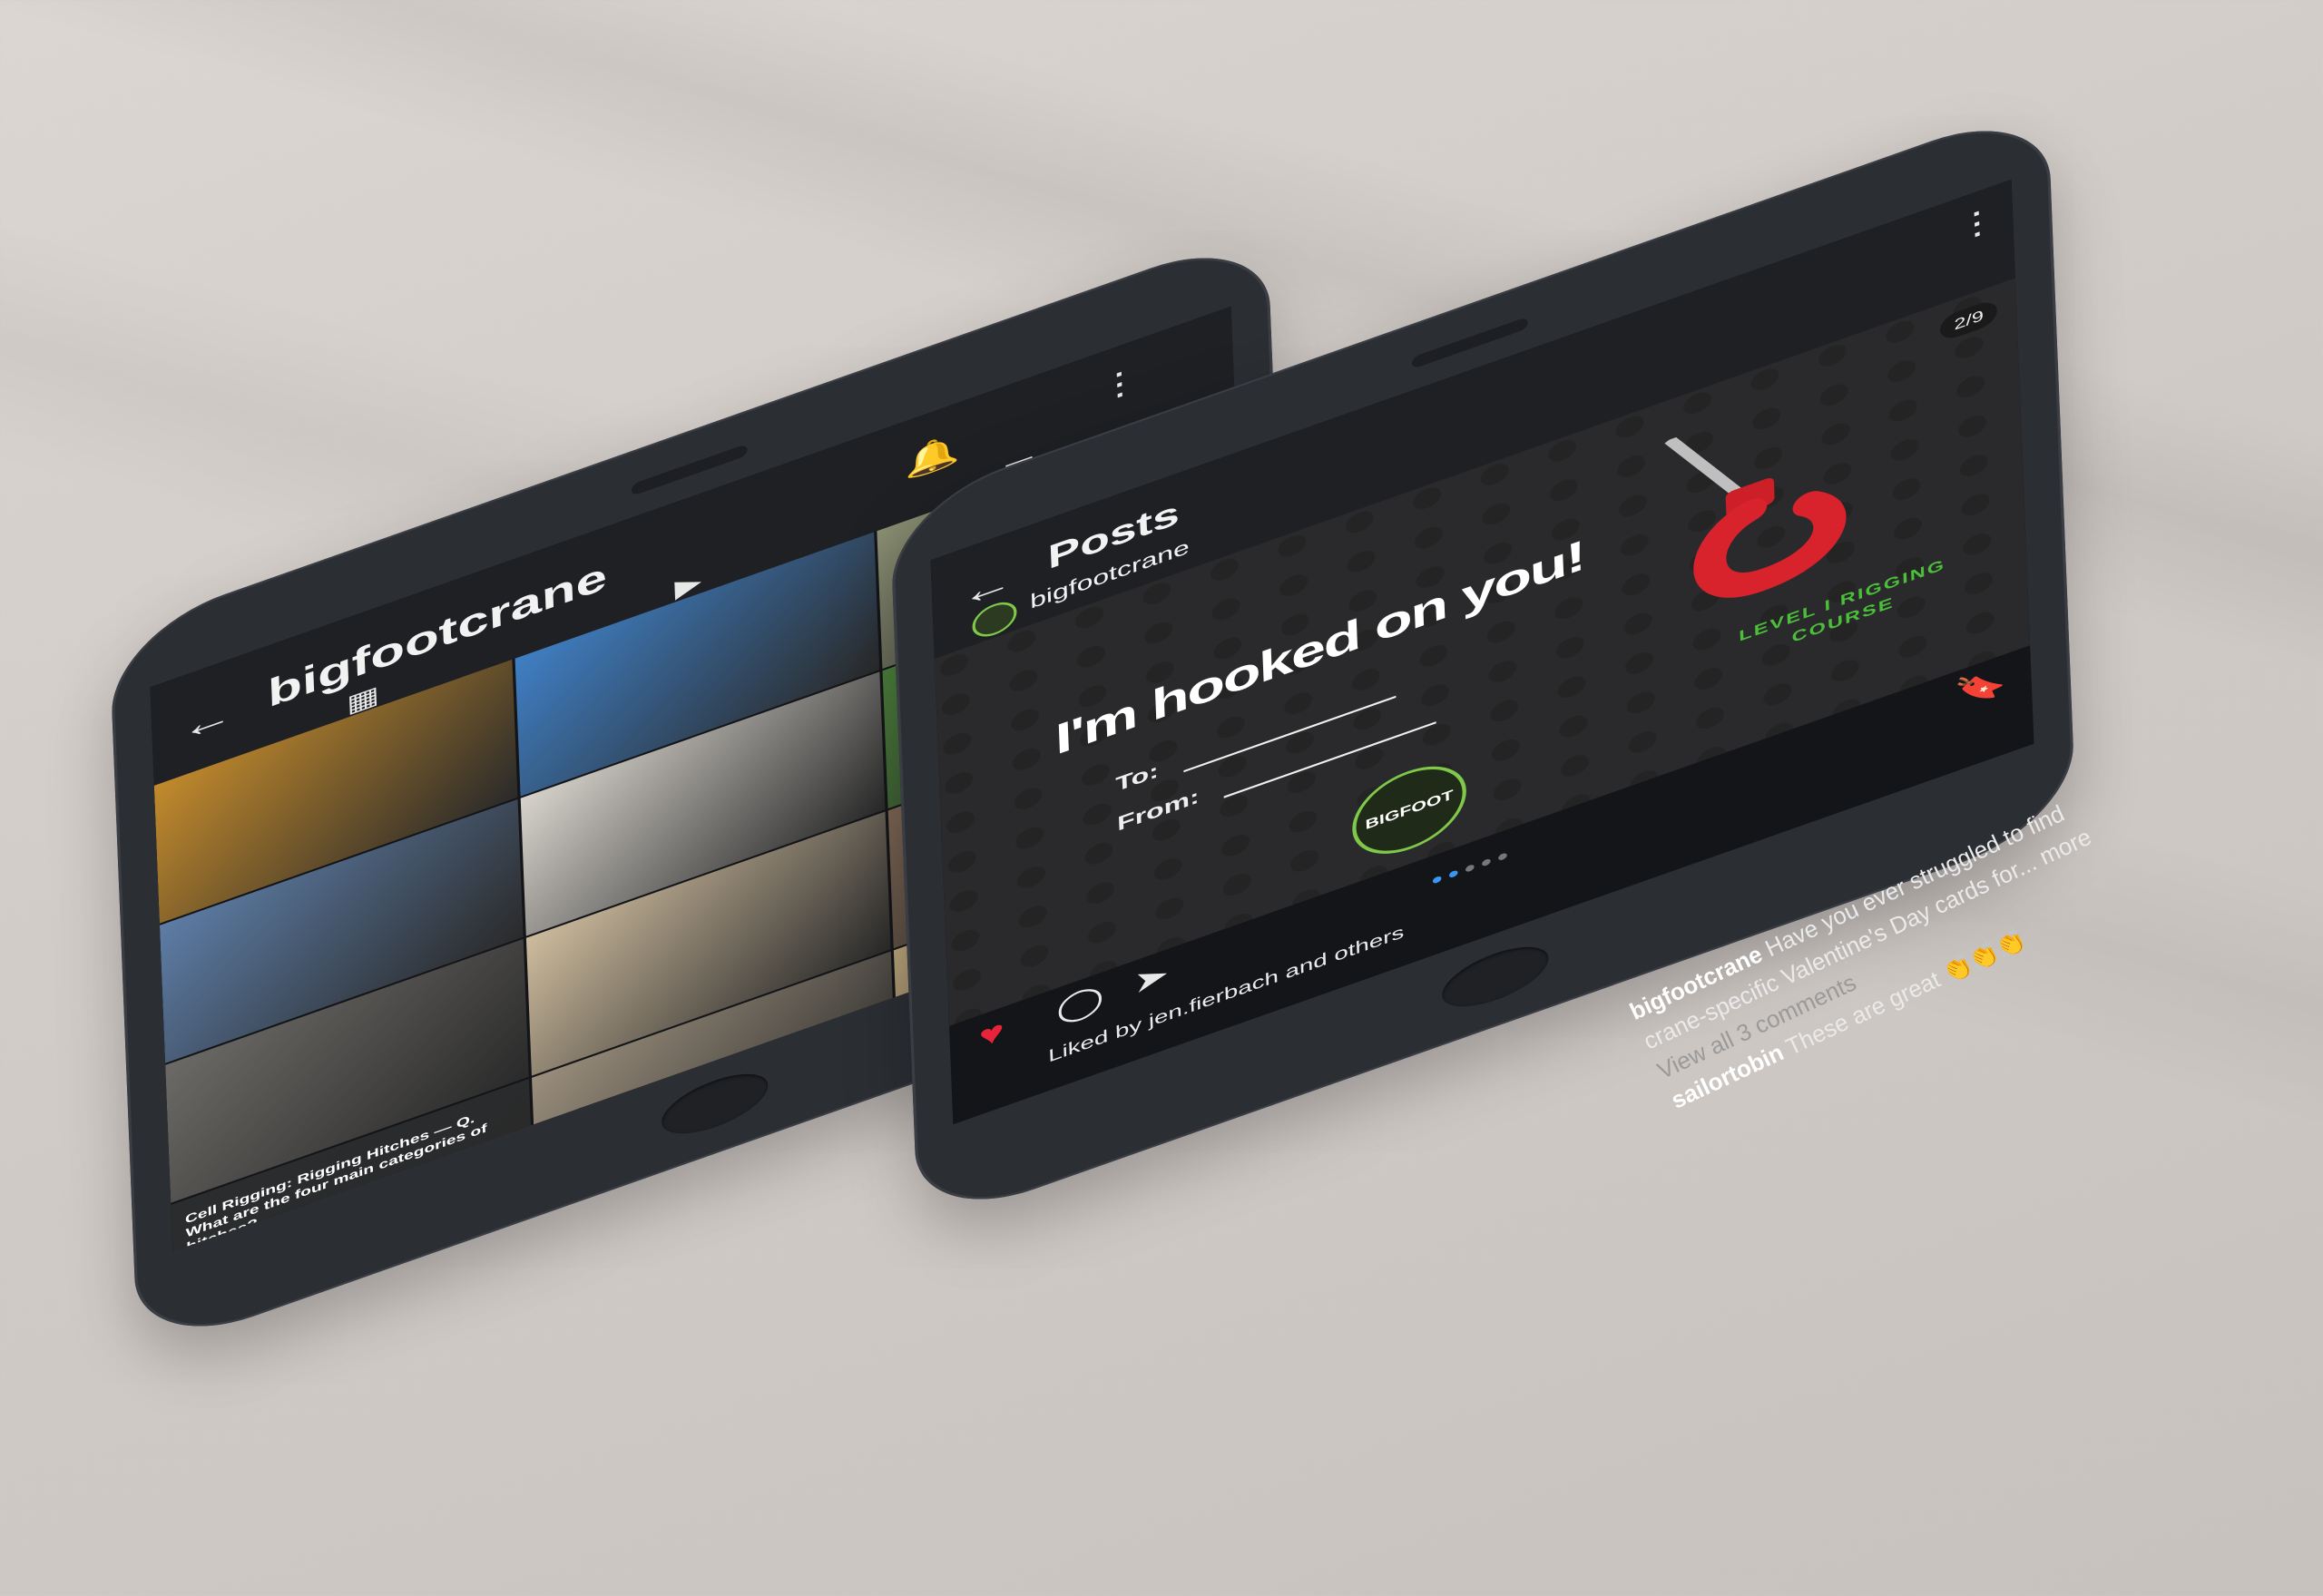 The image size is (2323, 1596). I want to click on bell-icon: 🔔, so click(933, 457).